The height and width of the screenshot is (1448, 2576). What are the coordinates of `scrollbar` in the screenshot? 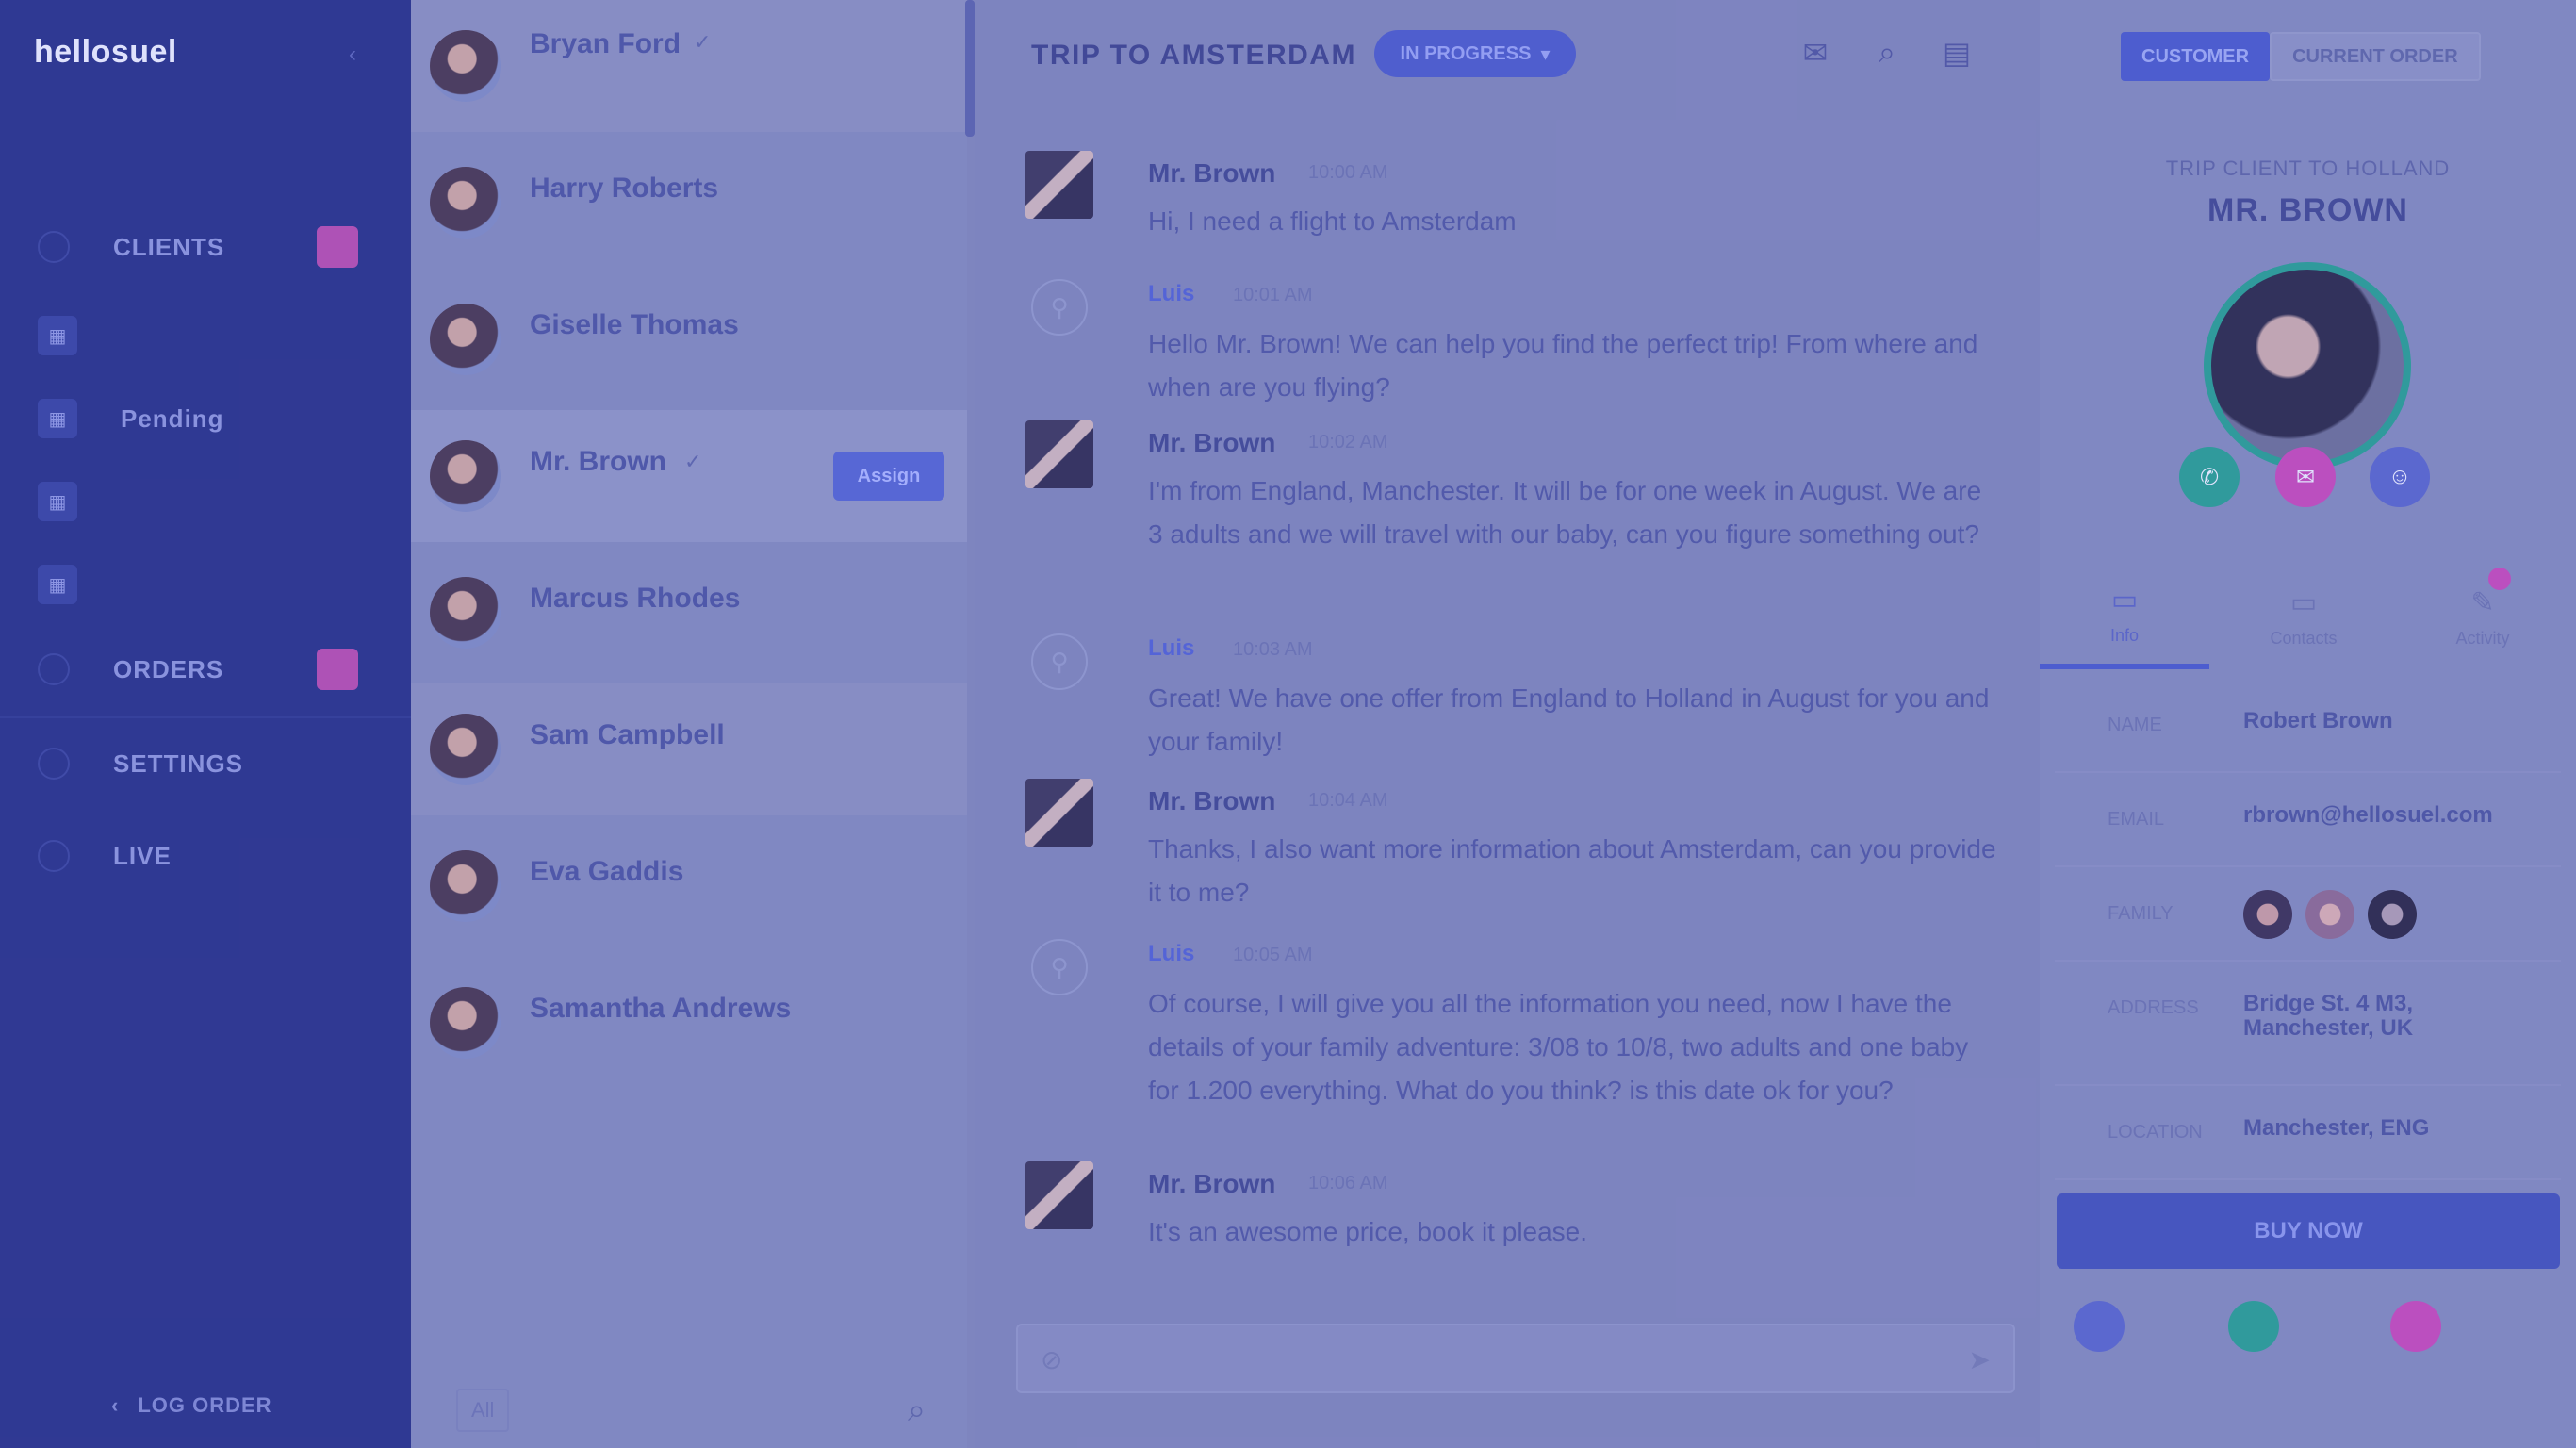 It's located at (970, 68).